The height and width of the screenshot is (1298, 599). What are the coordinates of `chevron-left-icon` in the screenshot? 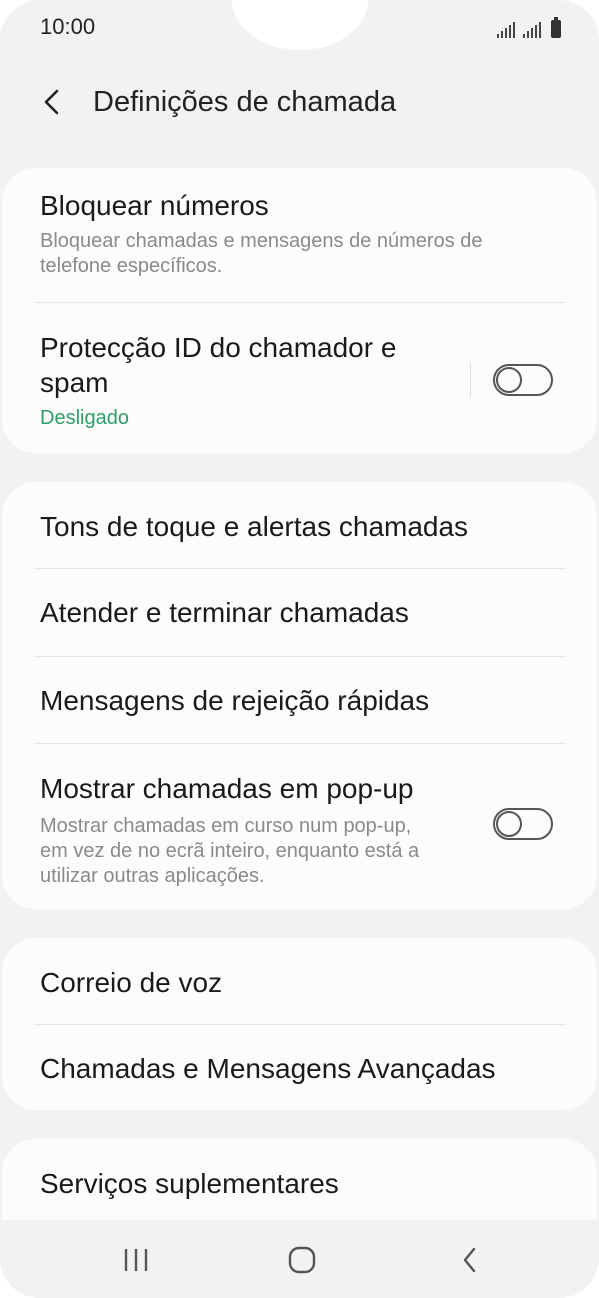 It's located at (51, 102).